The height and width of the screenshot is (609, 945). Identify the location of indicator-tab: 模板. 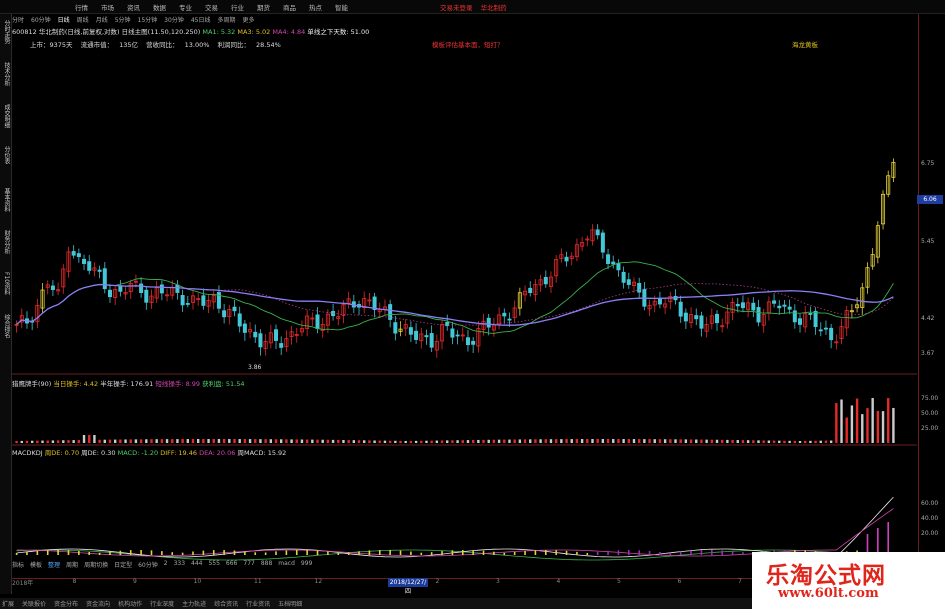
(36, 564).